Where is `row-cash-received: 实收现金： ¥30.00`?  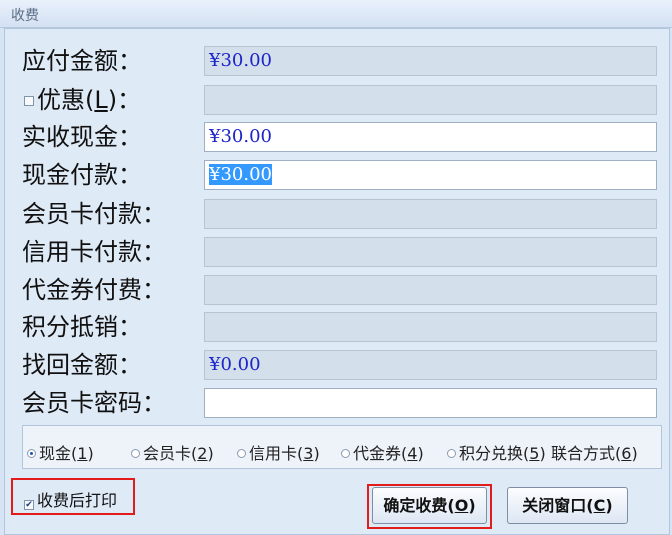
row-cash-received: 实收现金： ¥30.00 is located at coordinates (336, 137).